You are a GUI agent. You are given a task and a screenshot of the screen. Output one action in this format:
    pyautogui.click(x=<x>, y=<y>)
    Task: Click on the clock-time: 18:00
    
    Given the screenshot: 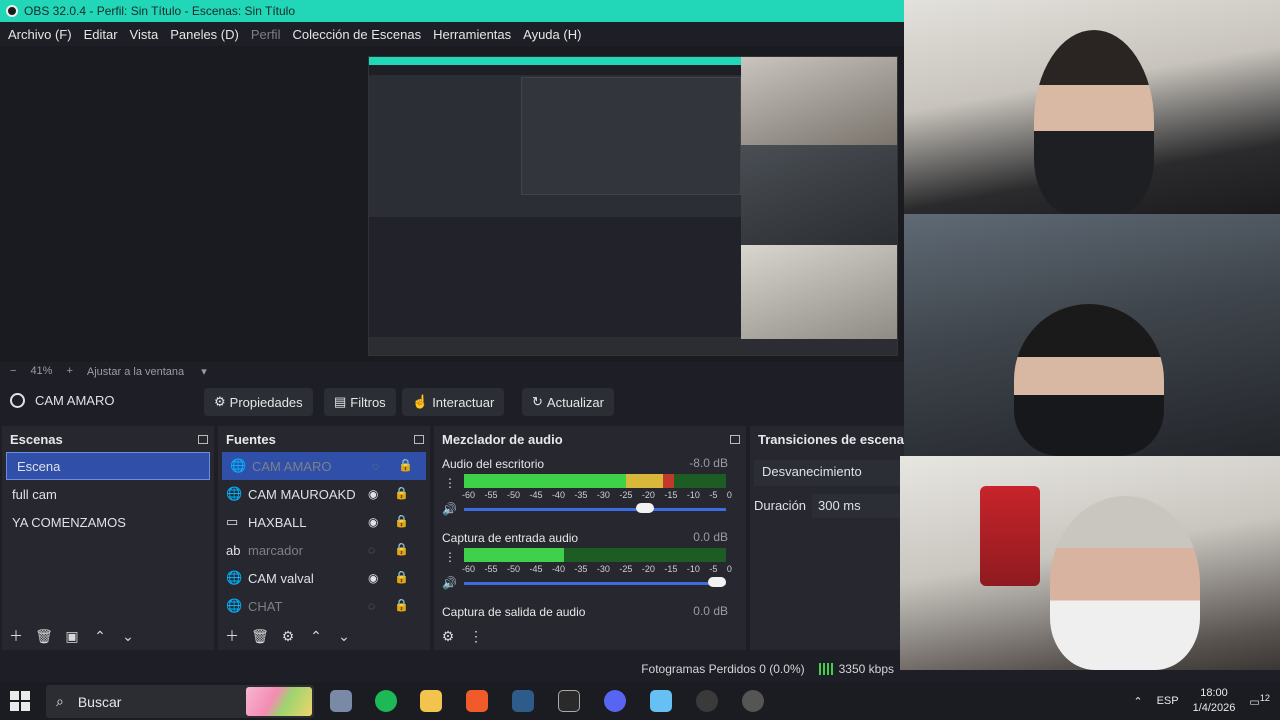 What is the action you would take?
    pyautogui.click(x=1214, y=693)
    